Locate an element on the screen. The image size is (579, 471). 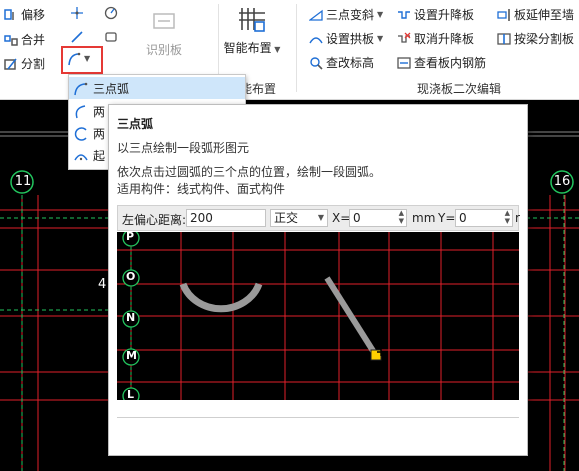
y-input: 0 ▲ ▼ is located at coordinates (484, 218).